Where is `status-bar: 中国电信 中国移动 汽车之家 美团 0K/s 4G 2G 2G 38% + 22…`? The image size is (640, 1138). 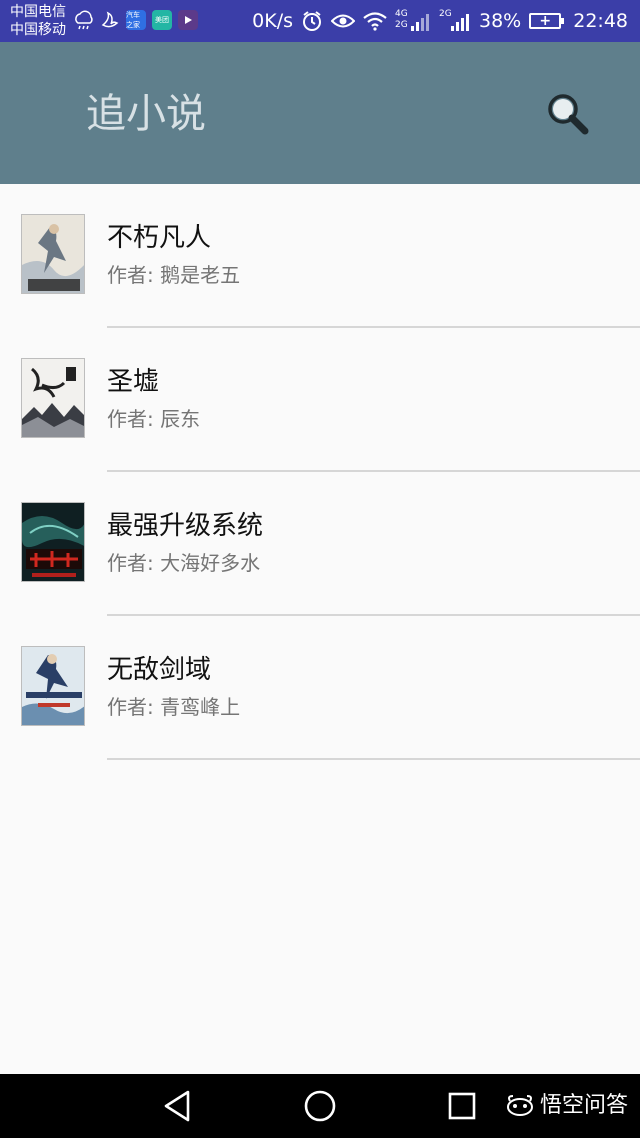
status-bar: 中国电信 中国移动 汽车之家 美团 0K/s 4G 2G 2G 38% + 22… is located at coordinates (320, 21).